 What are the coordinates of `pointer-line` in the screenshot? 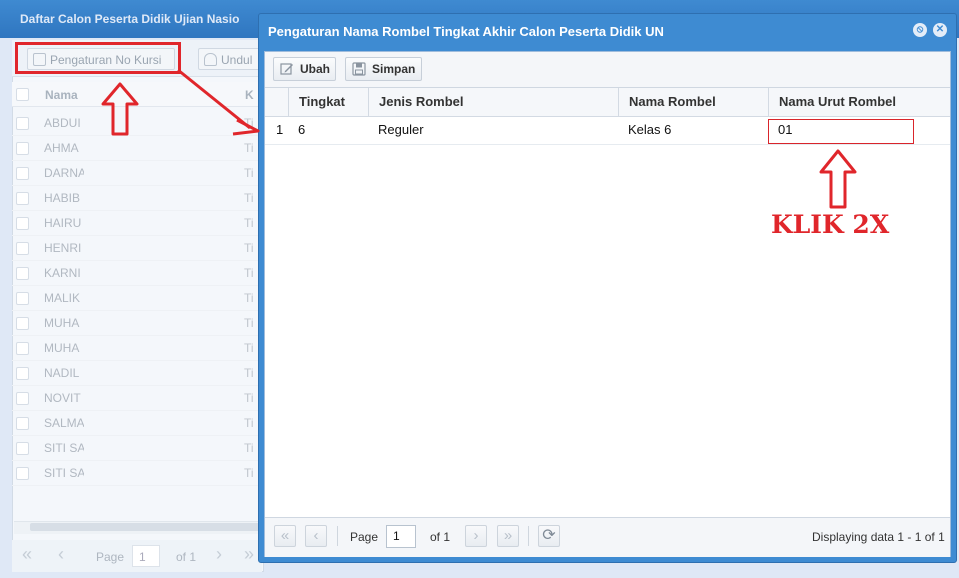 It's located at (214, 99).